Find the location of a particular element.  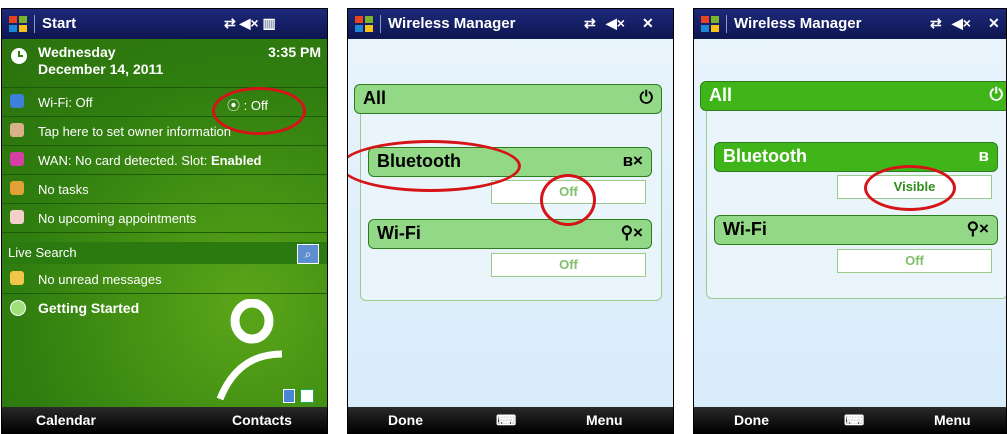

highlight-circle is located at coordinates (259, 111).